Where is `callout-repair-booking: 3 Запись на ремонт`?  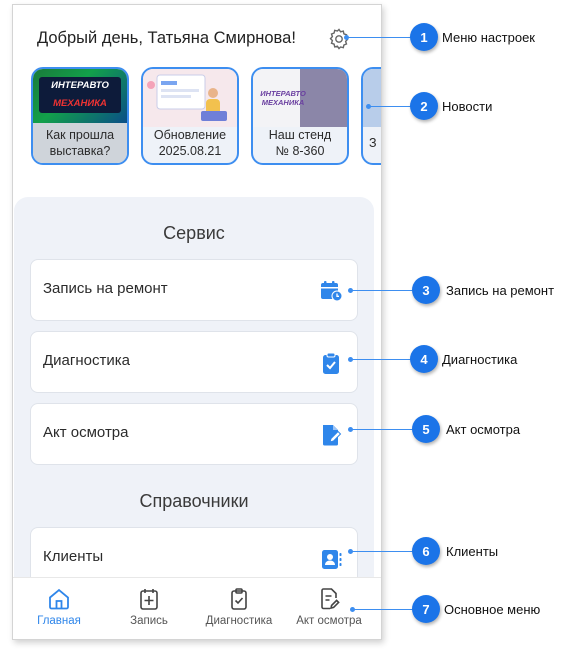
callout-repair-booking: 3 Запись на ремонт is located at coordinates (456, 291).